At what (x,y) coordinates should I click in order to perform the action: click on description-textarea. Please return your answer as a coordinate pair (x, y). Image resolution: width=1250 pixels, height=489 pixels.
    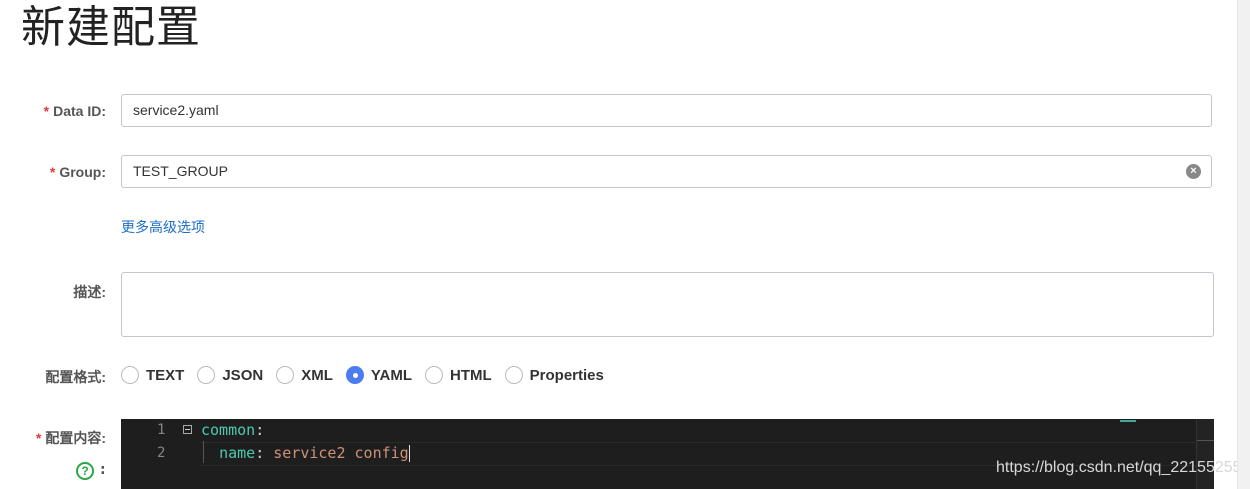
    Looking at the image, I should click on (667, 304).